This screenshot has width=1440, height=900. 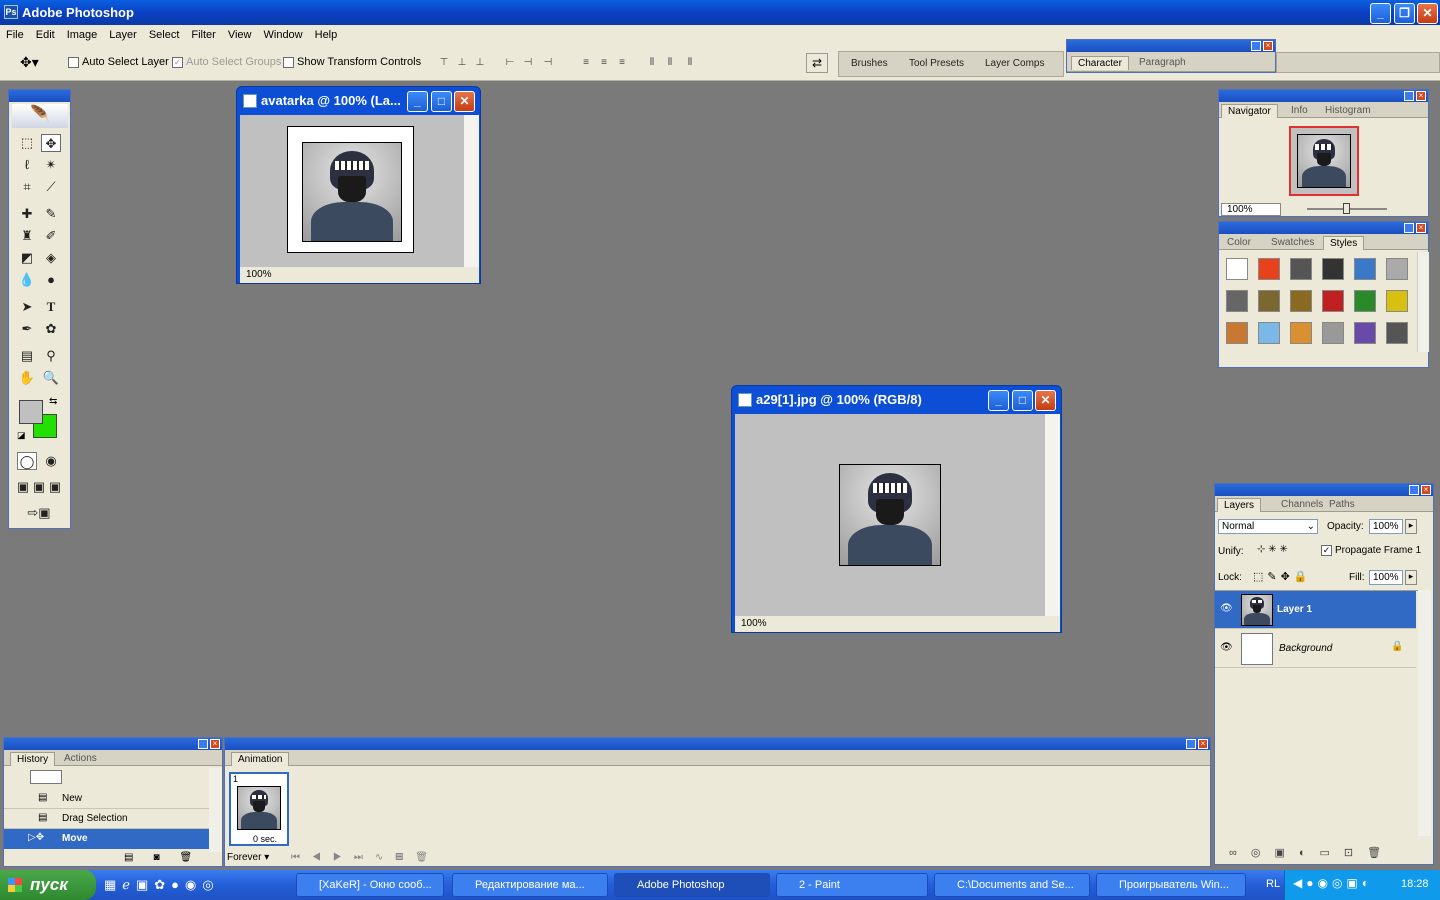 I want to click on align-right-icon: ⊣, so click(x=548, y=63).